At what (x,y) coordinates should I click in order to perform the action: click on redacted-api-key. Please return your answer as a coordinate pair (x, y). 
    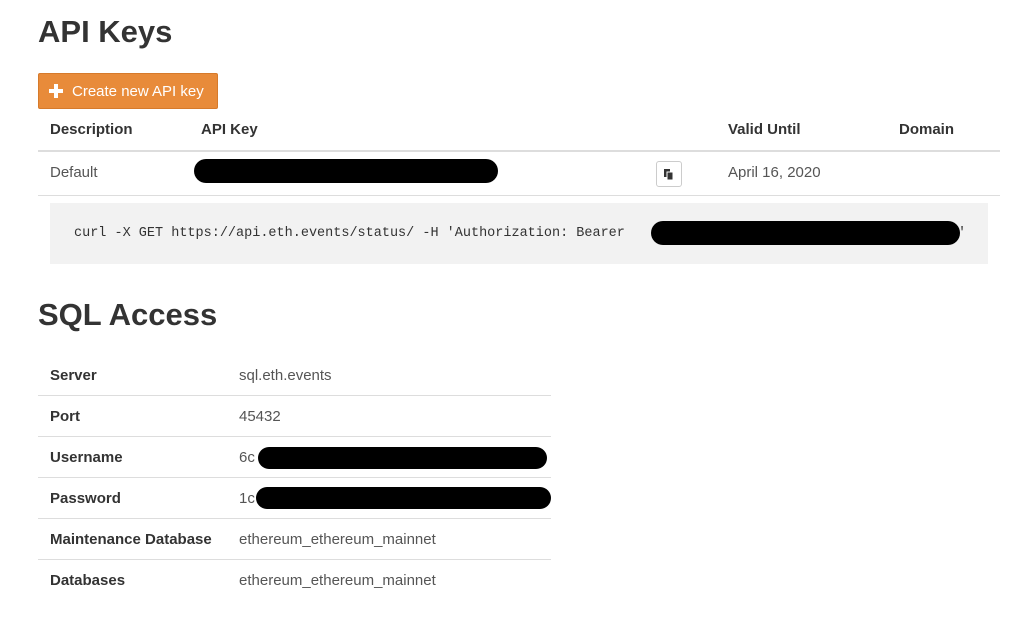
    Looking at the image, I should click on (346, 171).